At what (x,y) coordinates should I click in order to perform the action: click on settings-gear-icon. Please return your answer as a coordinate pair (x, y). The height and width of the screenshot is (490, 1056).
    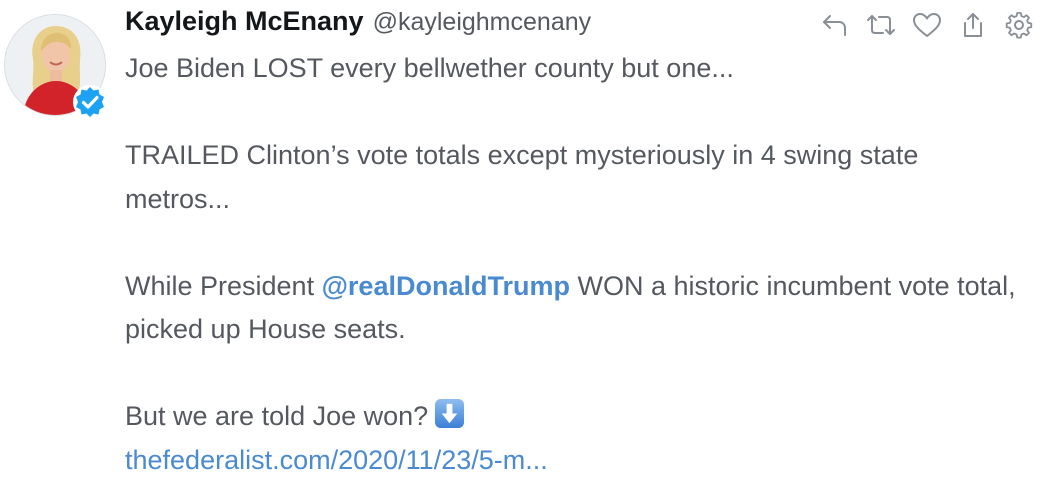
    Looking at the image, I should click on (1019, 25).